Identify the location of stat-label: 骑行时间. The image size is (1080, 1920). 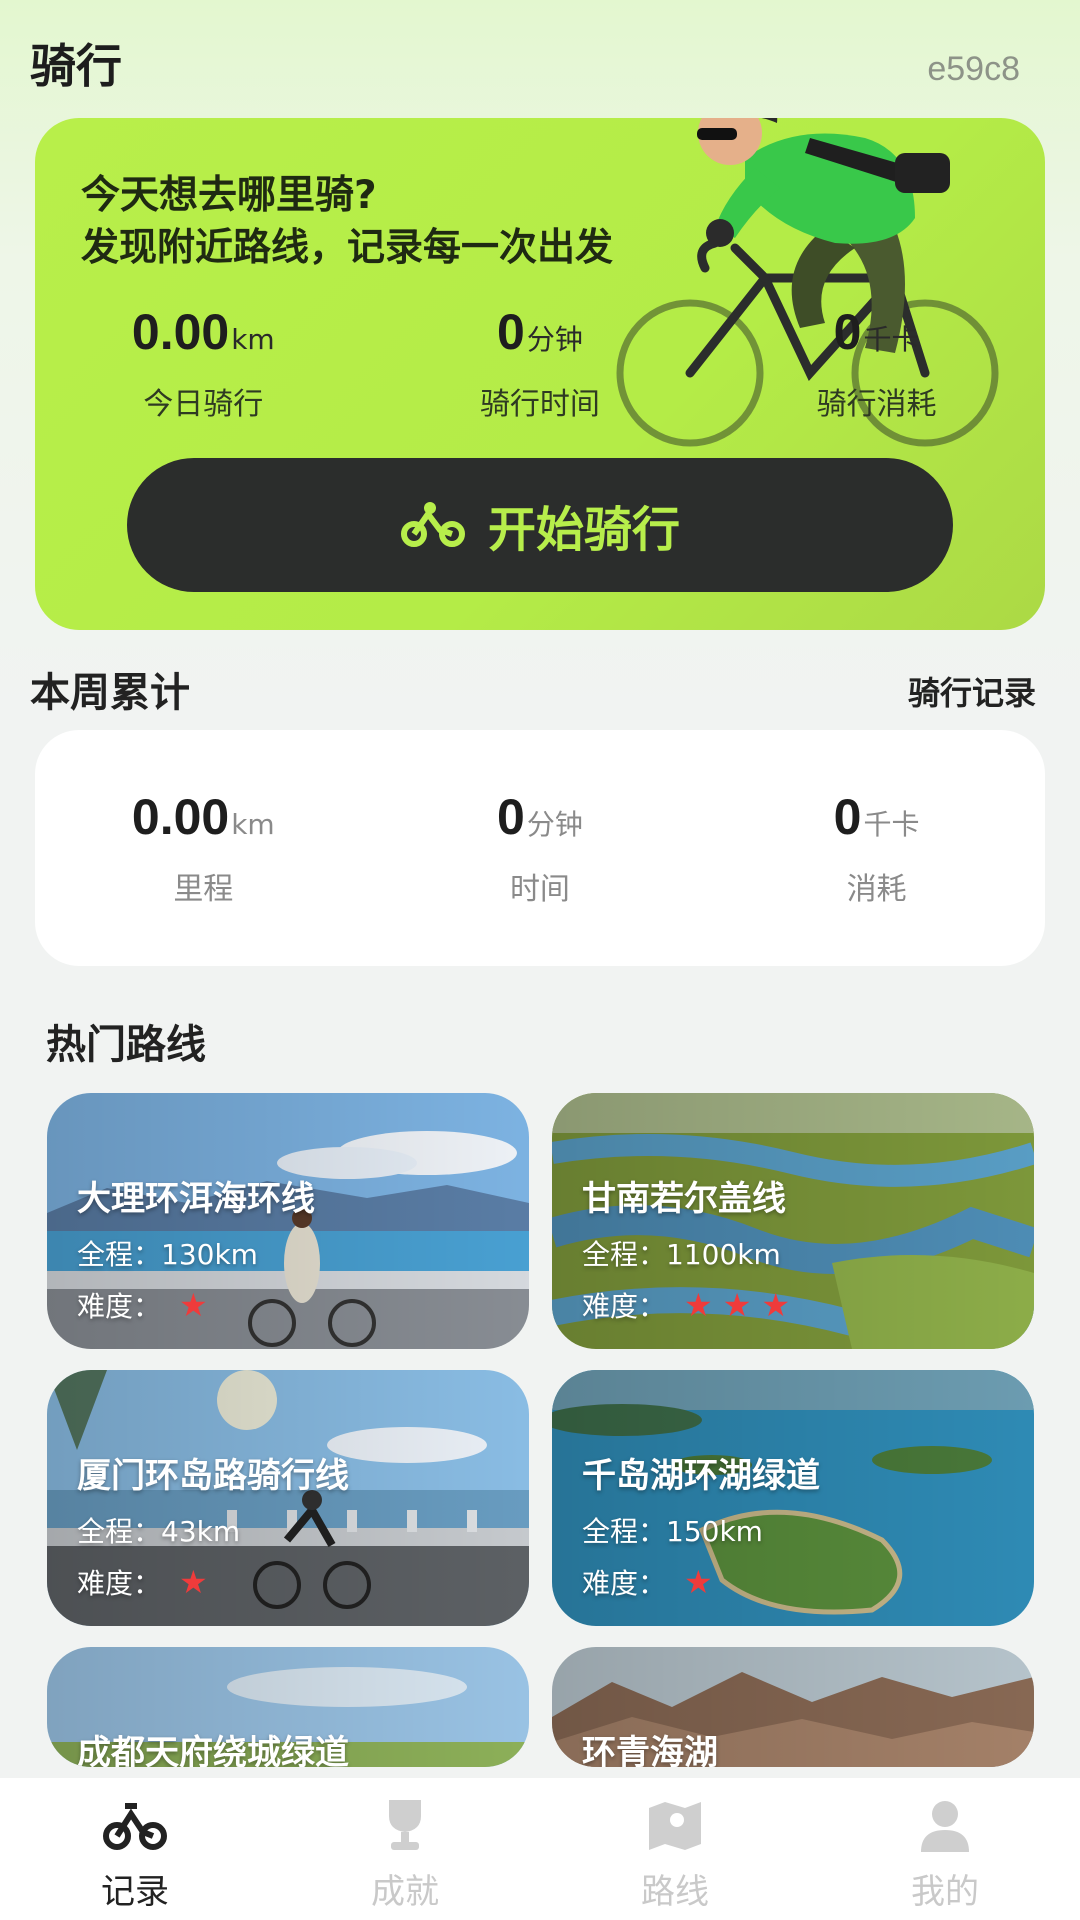
(539, 404).